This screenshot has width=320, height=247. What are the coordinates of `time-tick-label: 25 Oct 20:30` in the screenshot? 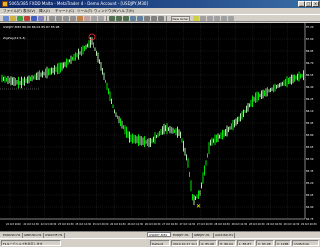 It's located at (101, 224).